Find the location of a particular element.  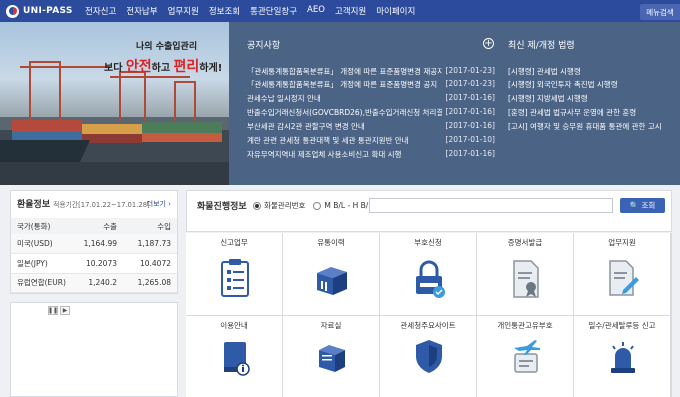

service-smuggling-report: 밀수/관세탈루등 신고 is located at coordinates (622, 356).